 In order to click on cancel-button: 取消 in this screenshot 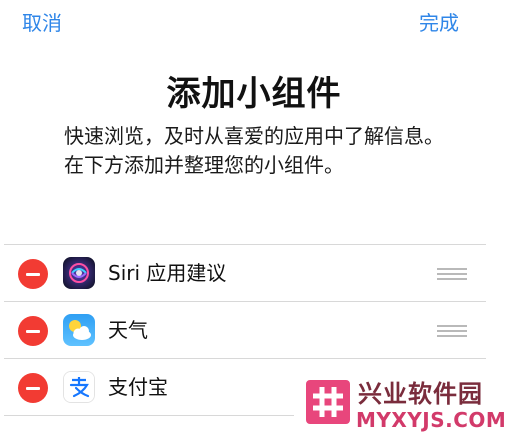, I will do `click(42, 23)`.